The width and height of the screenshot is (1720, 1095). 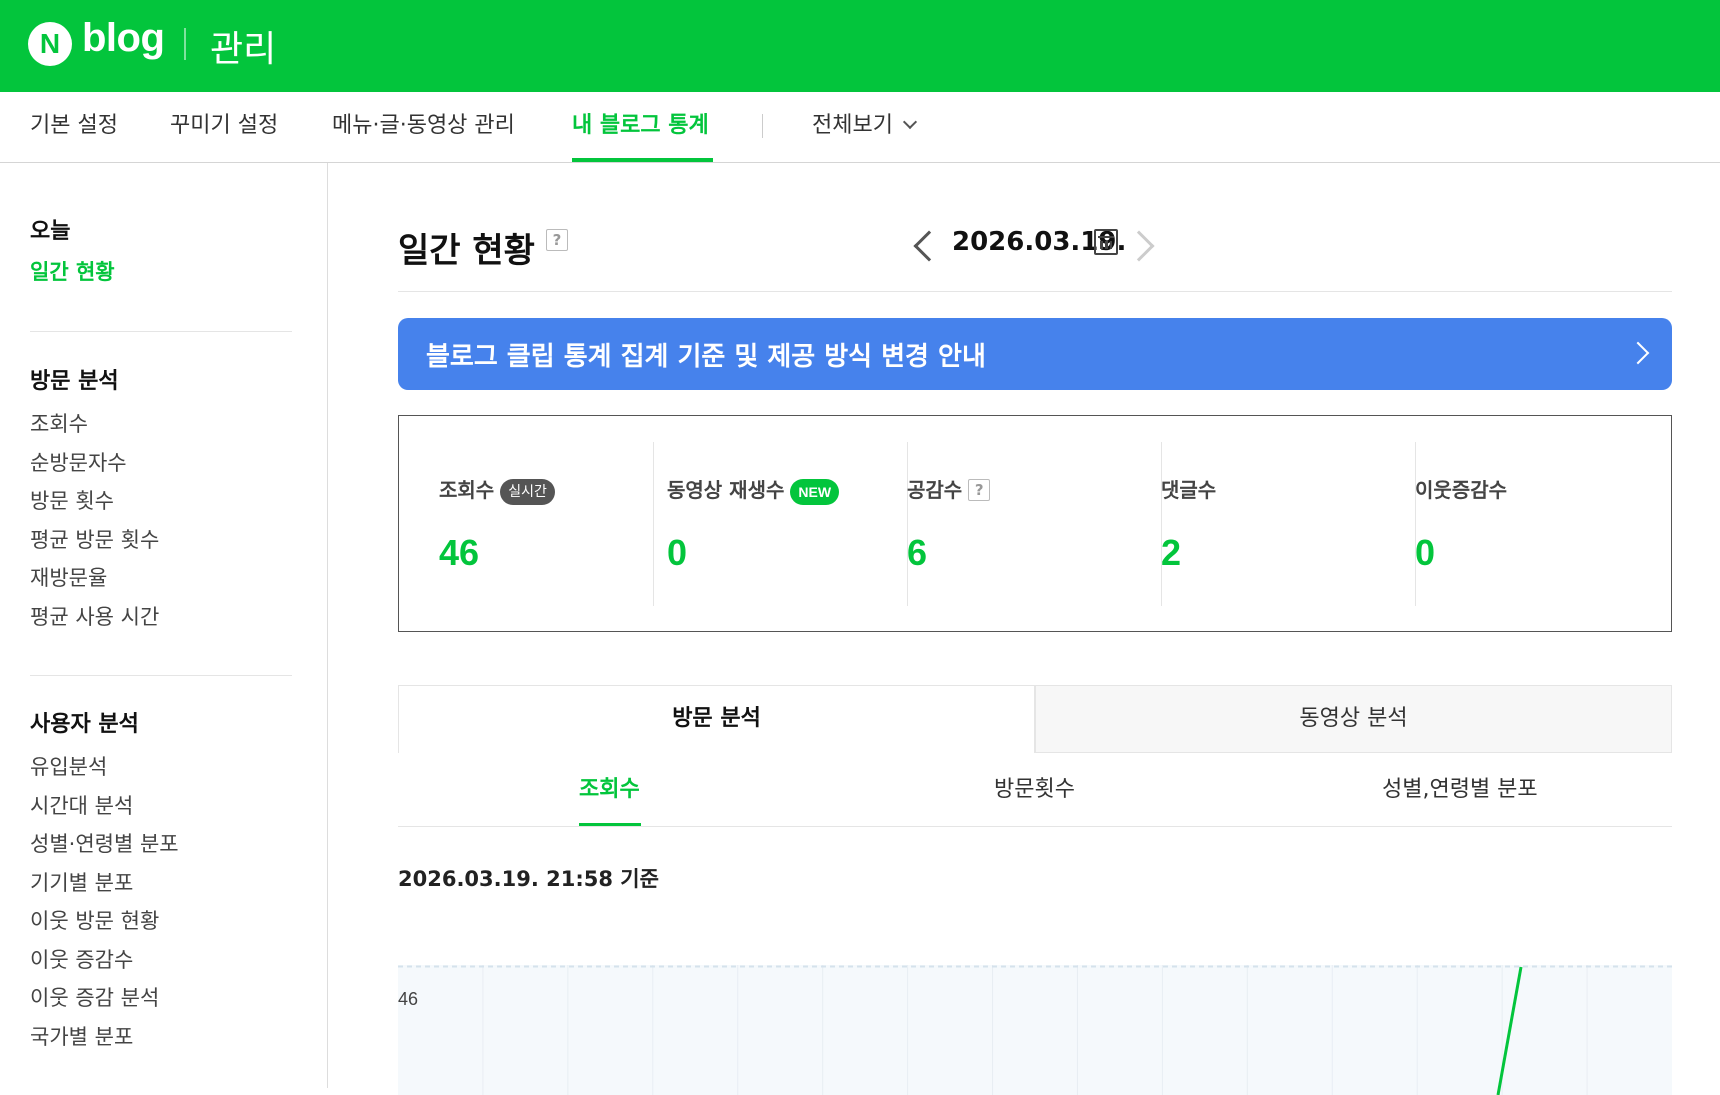 What do you see at coordinates (609, 787) in the screenshot?
I see `subtab-views: 조회수` at bounding box center [609, 787].